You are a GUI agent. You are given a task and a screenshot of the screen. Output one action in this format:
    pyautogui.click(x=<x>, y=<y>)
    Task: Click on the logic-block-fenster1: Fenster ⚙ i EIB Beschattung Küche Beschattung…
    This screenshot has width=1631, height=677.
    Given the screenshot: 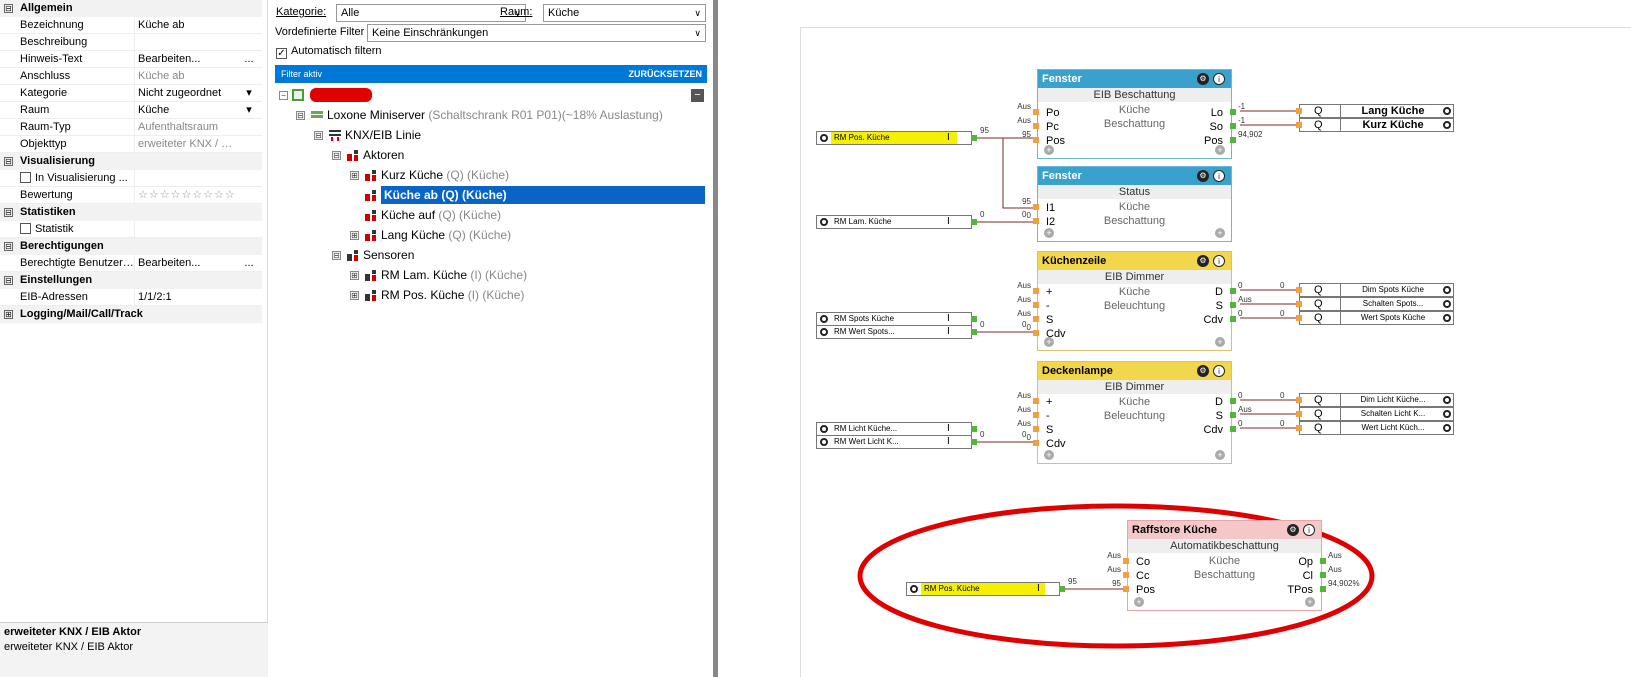 What is the action you would take?
    pyautogui.click(x=1134, y=114)
    